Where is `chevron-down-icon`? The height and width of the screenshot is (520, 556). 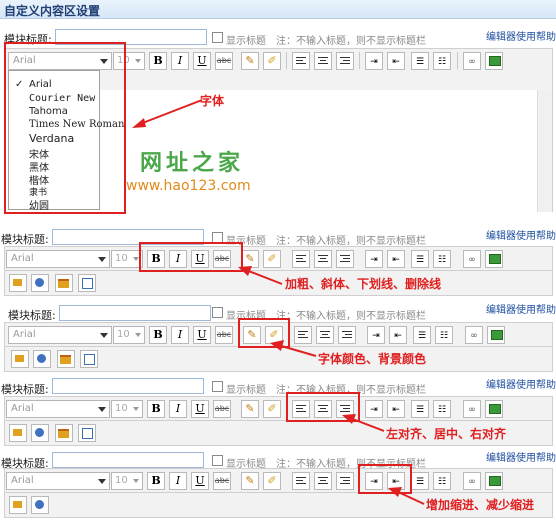
chevron-down-icon is located at coordinates (138, 61).